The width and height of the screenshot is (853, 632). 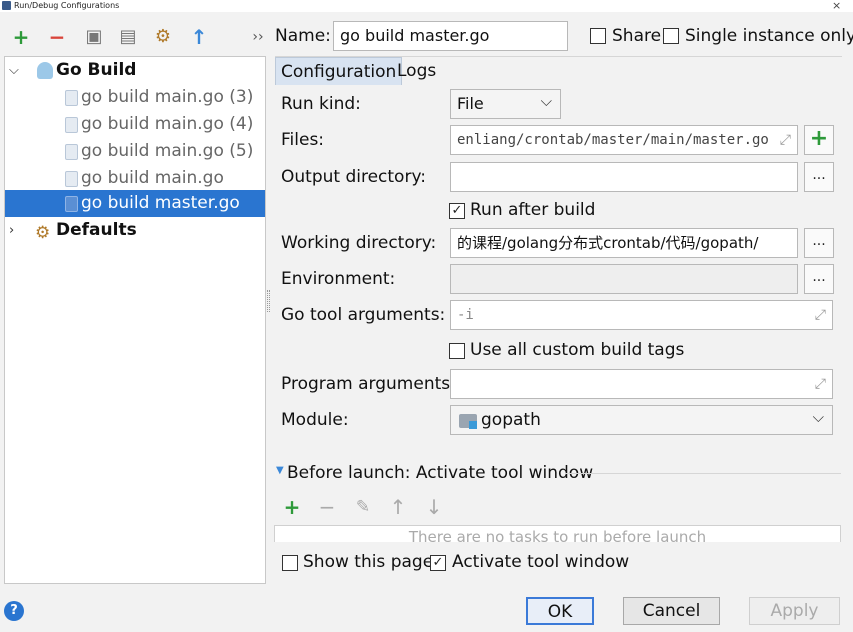 What do you see at coordinates (363, 315) in the screenshot?
I see `go-tool-args-label: Go tool arguments:` at bounding box center [363, 315].